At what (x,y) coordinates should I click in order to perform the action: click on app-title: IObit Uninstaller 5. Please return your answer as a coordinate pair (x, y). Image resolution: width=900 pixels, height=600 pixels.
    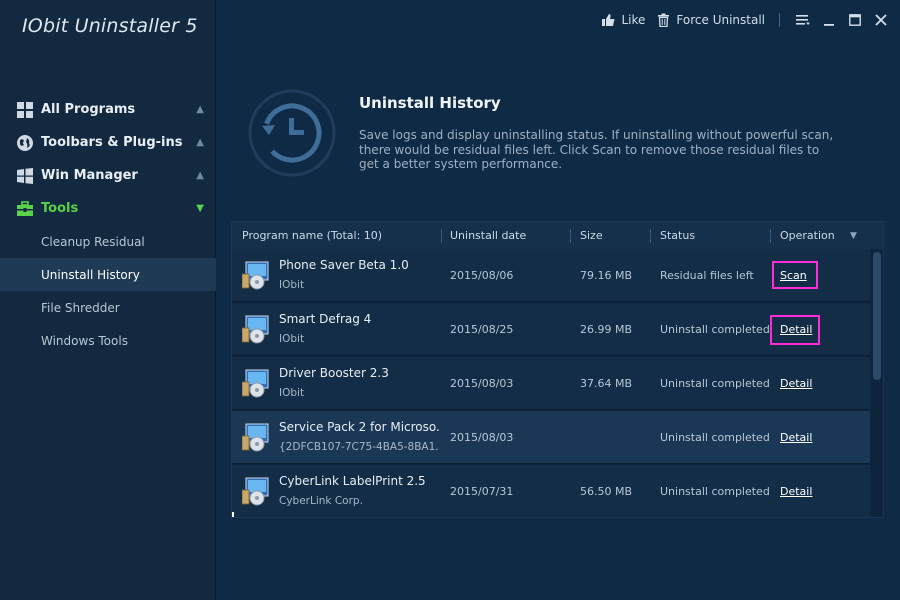
    Looking at the image, I should click on (110, 26).